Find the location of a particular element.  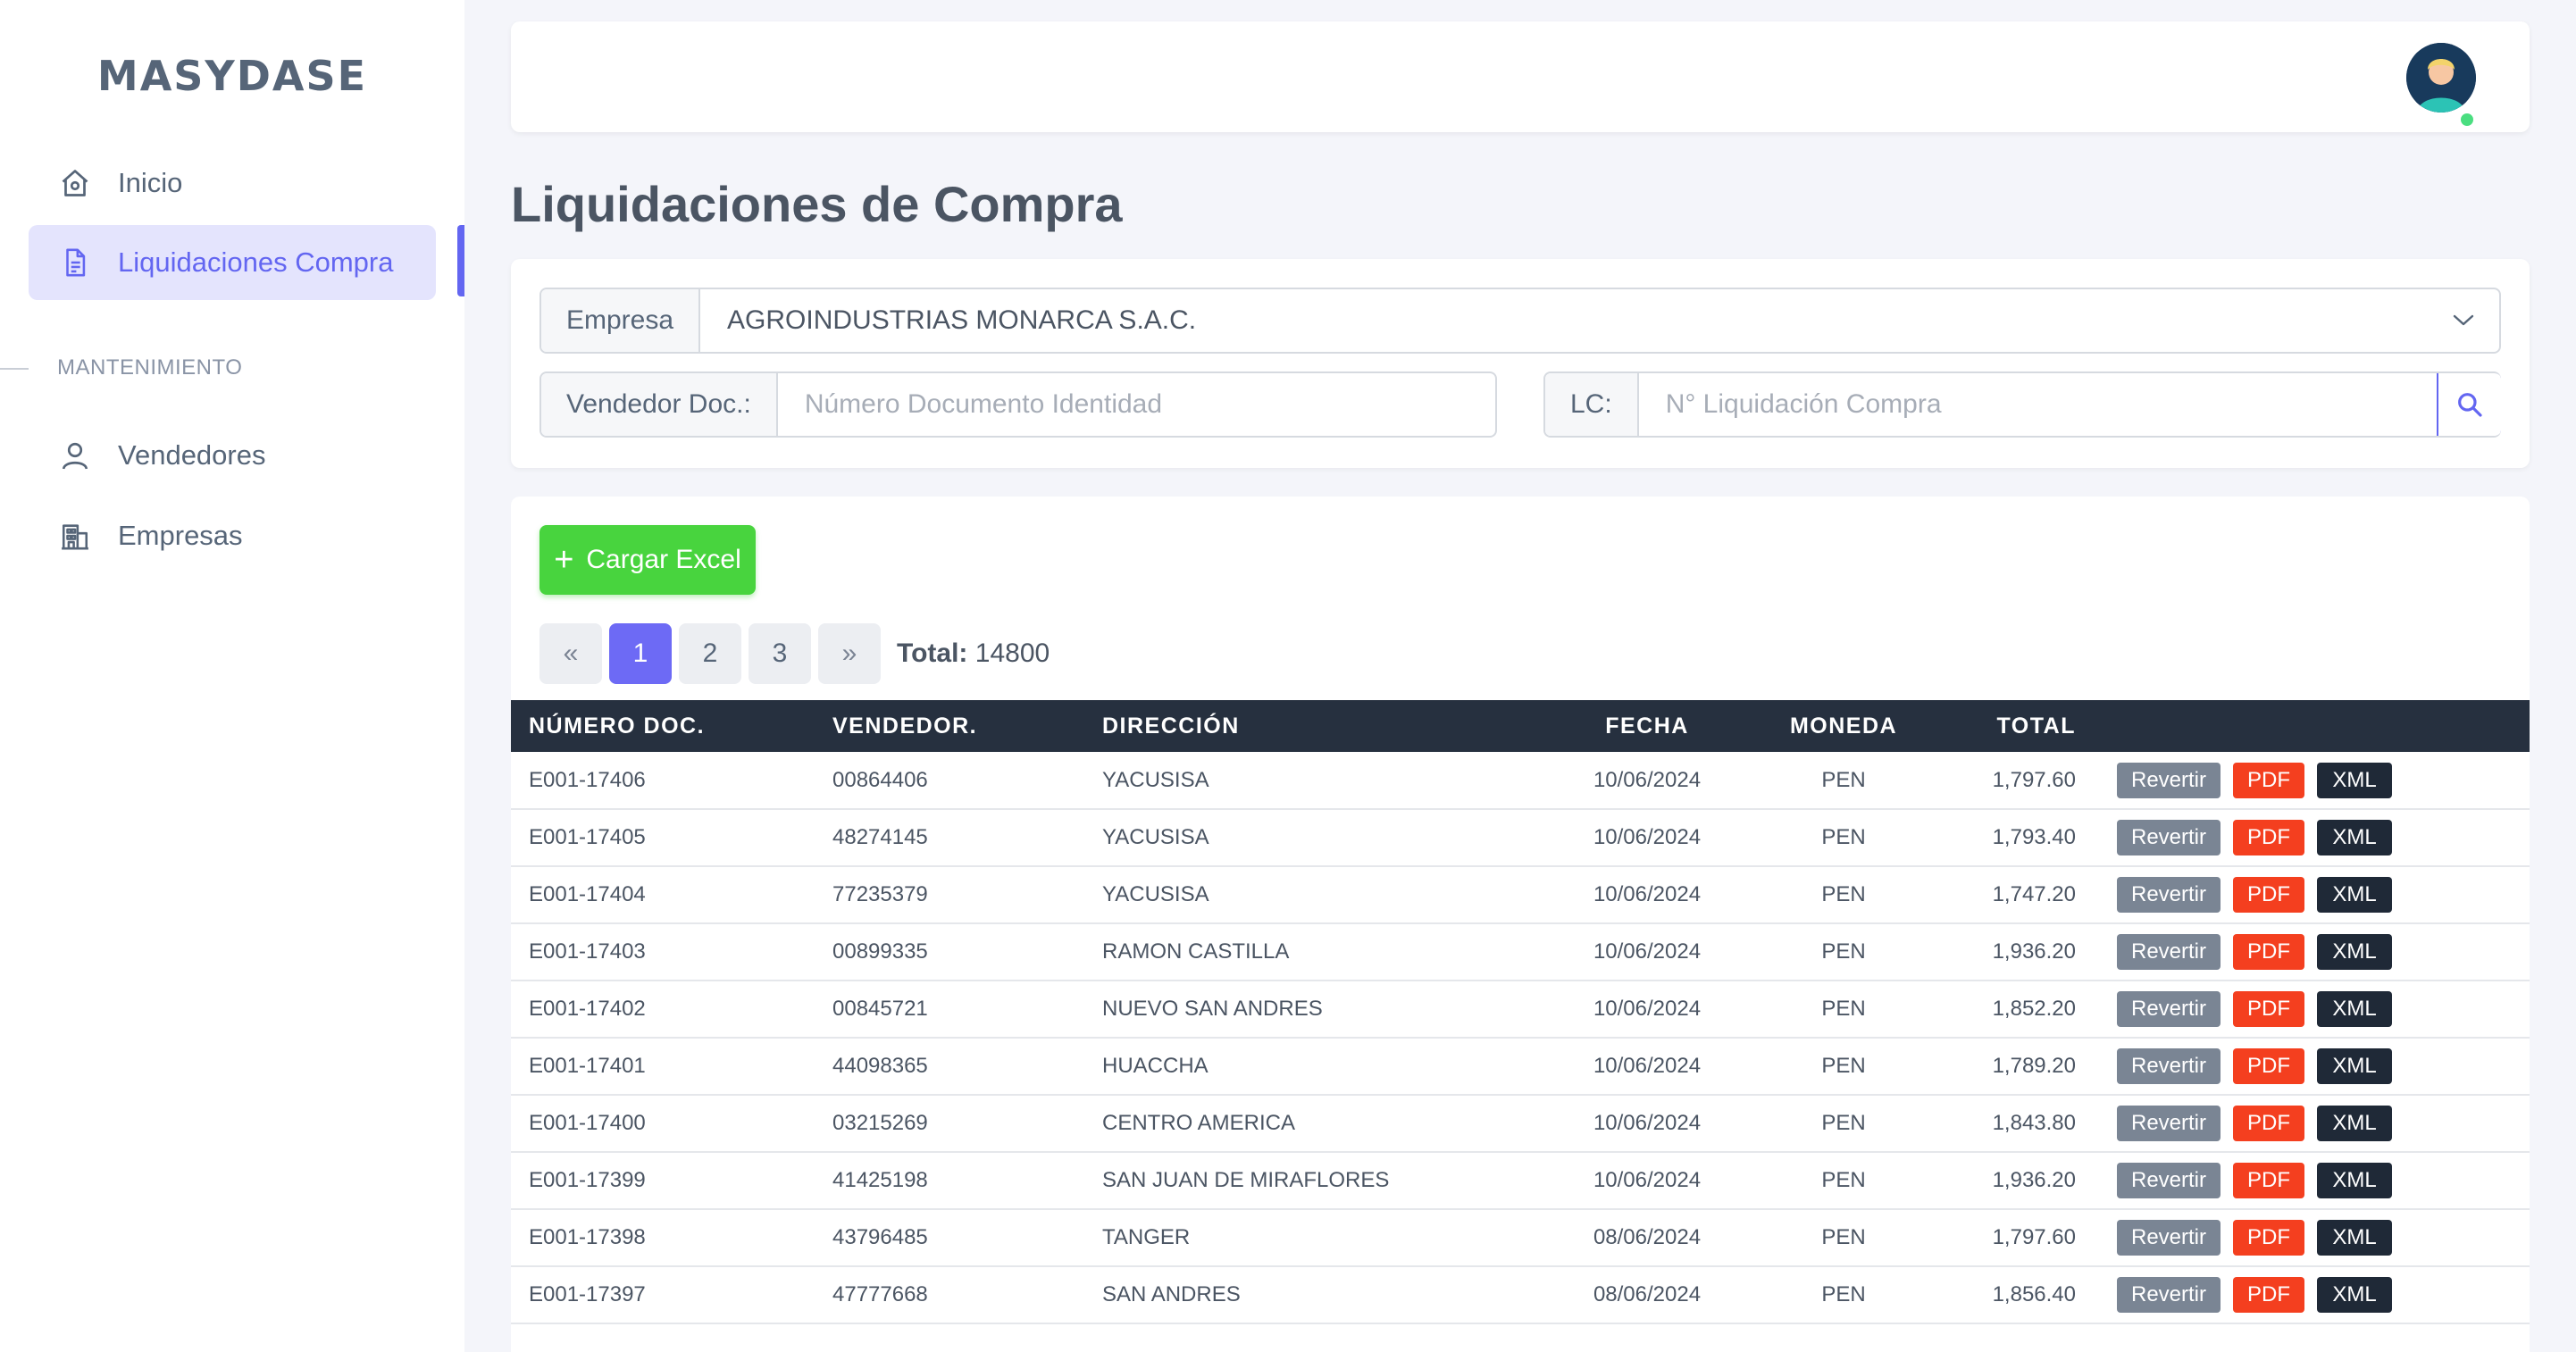

empresa-select: Empresa AGROINDUSTRIAS MONARCA S.A.C. is located at coordinates (1520, 321).